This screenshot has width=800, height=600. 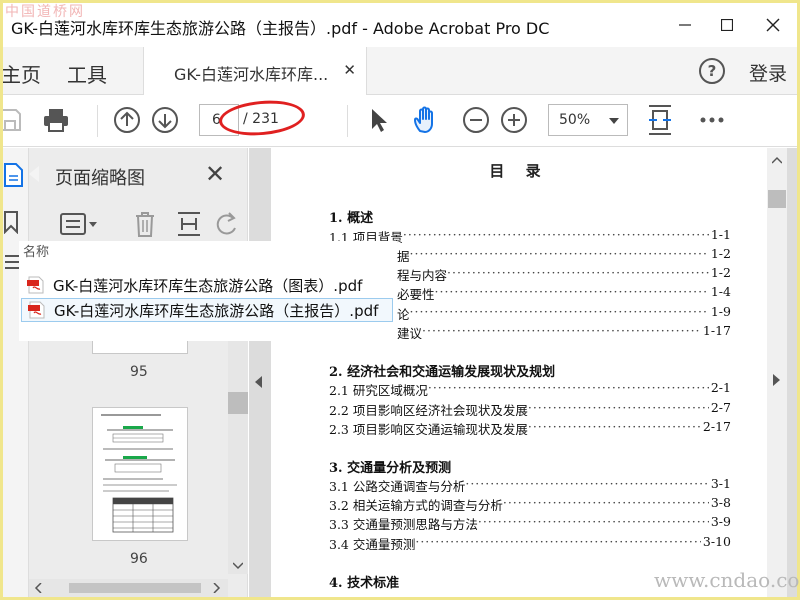 I want to click on toc-title: 目 录, so click(x=519, y=171).